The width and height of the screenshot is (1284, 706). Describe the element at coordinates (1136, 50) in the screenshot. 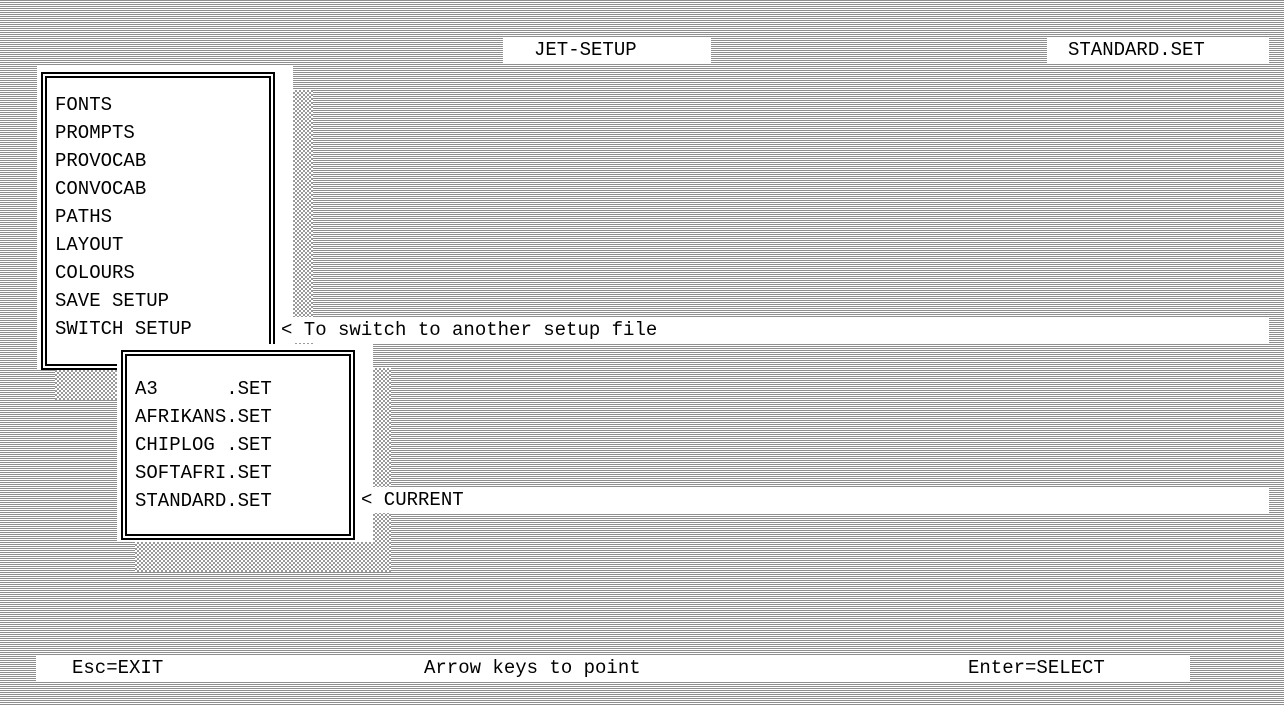

I see `current-file-label: STANDARD.SET` at that location.